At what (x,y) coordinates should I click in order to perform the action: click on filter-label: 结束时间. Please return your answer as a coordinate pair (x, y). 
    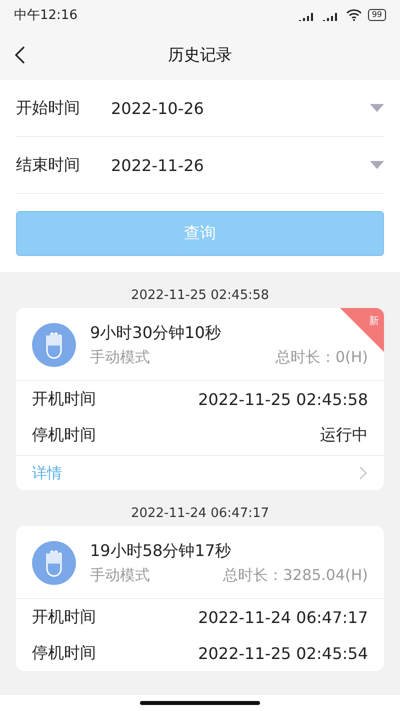
    Looking at the image, I should click on (48, 165).